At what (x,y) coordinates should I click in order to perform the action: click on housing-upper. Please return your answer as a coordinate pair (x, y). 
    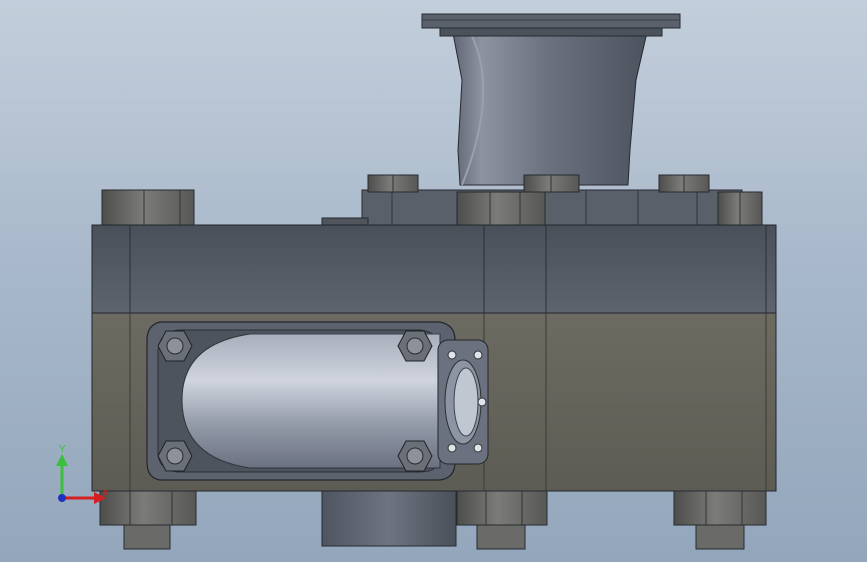
    Looking at the image, I should click on (434, 269).